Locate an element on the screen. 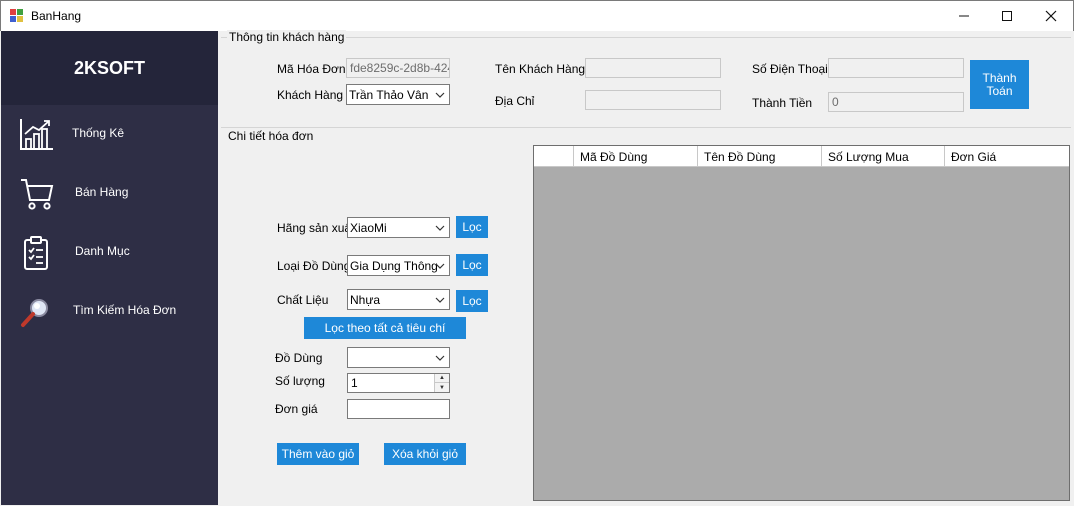  quantity-value: 1 is located at coordinates (354, 383).